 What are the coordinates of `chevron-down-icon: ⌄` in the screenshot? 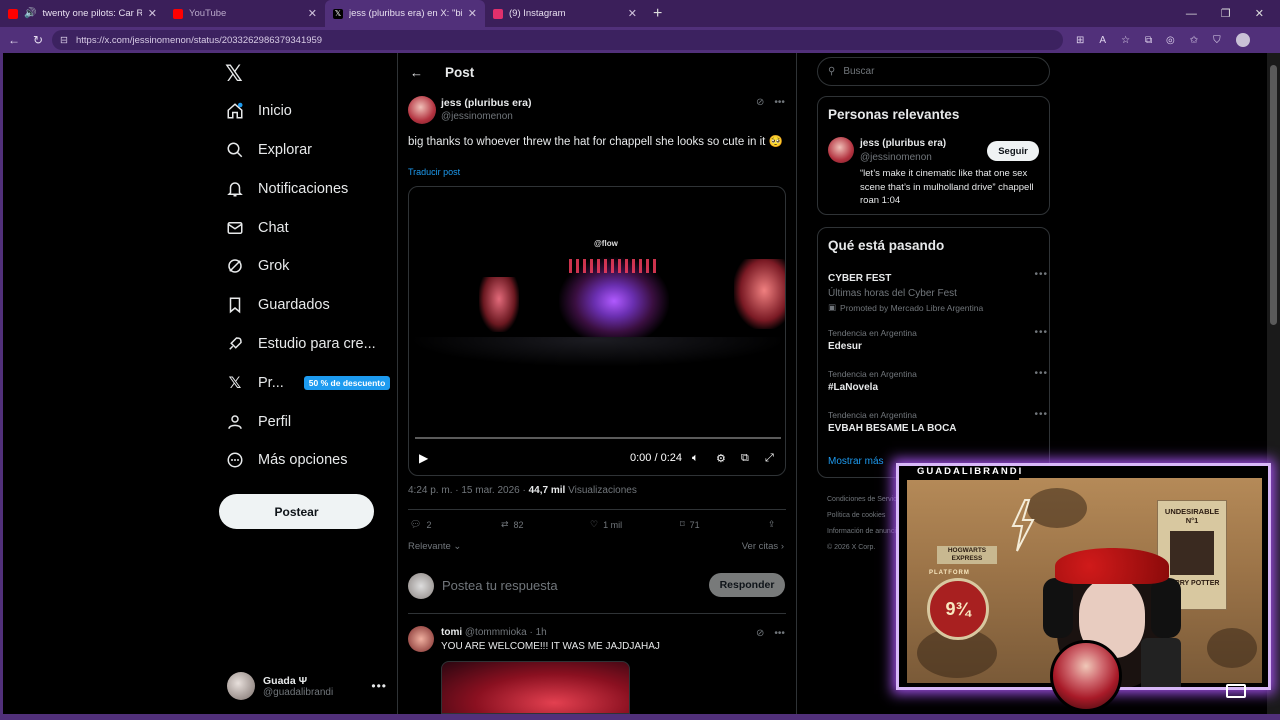 It's located at (456, 546).